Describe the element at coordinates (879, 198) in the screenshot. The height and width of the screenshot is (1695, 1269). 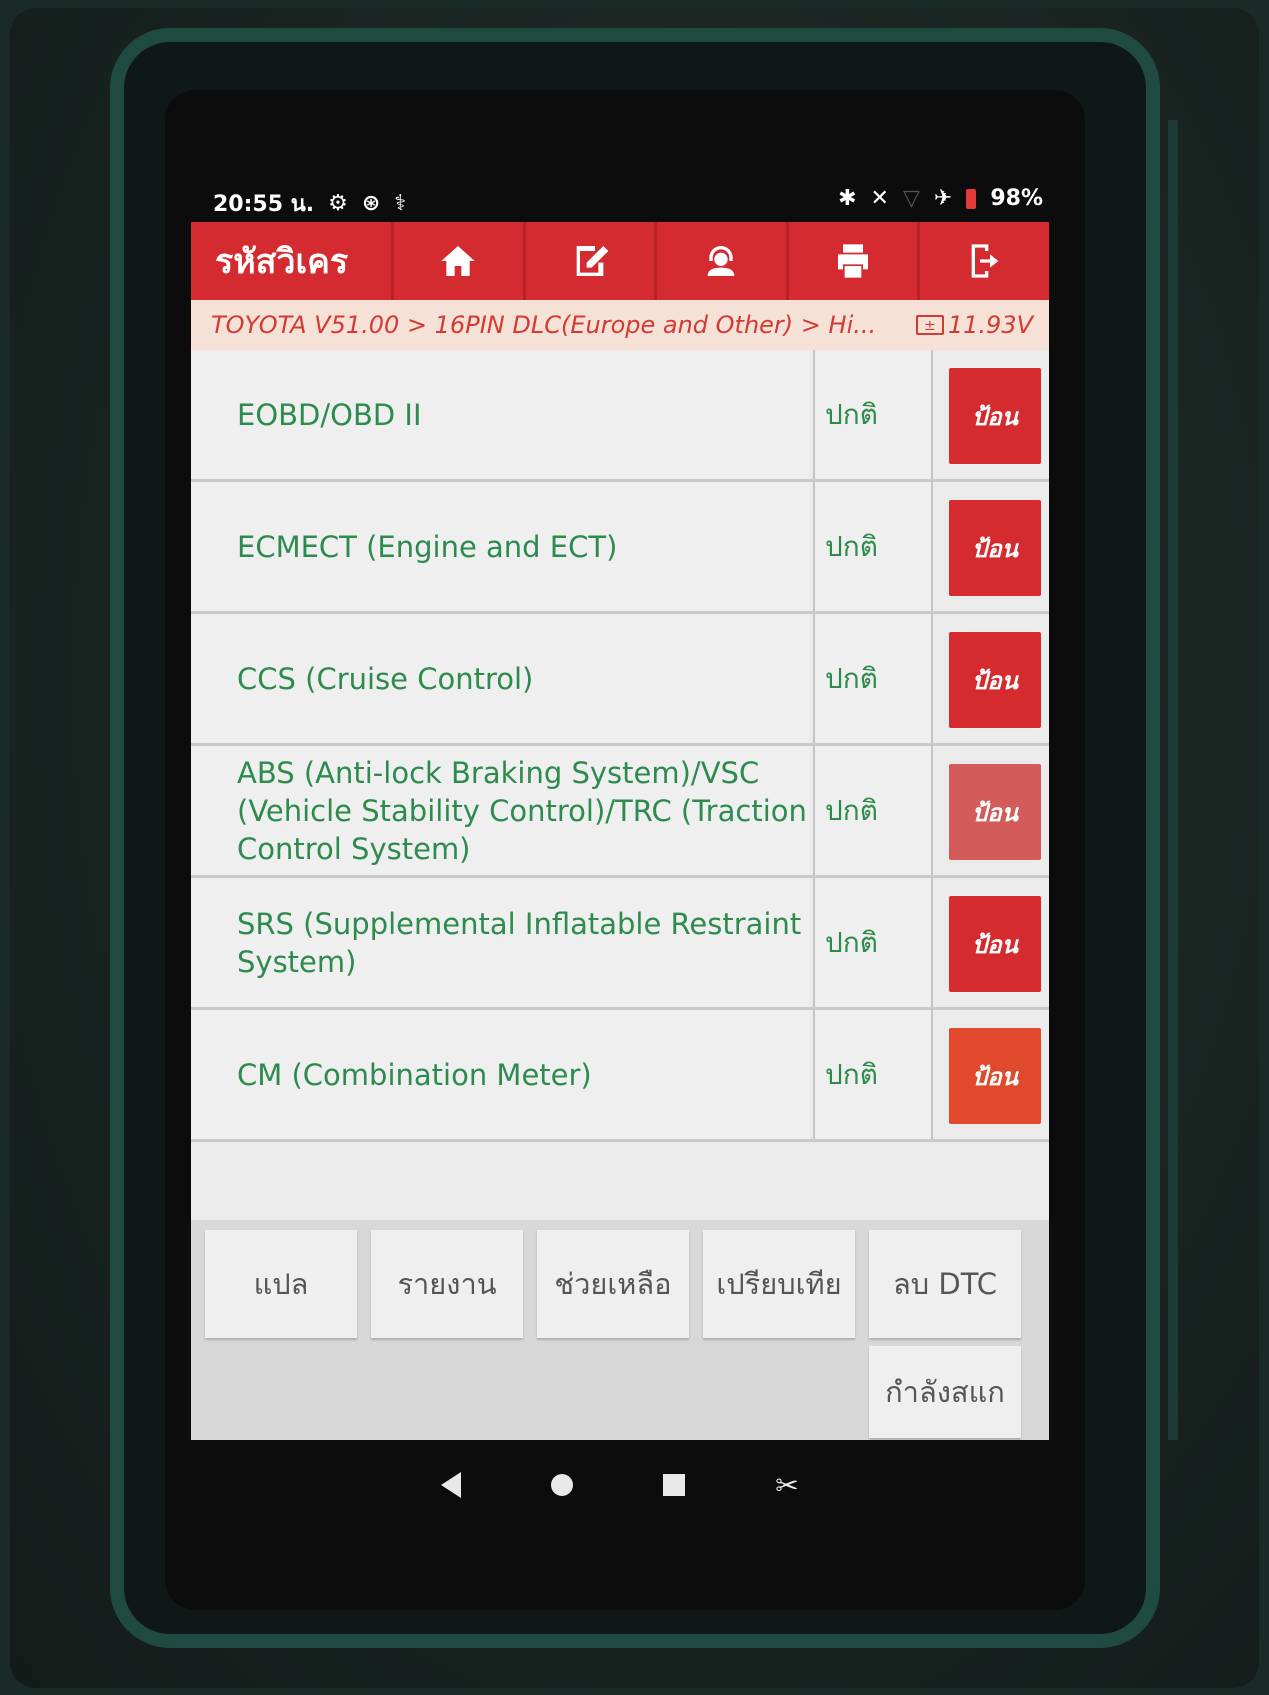
I see `mute-icon: ✕` at that location.